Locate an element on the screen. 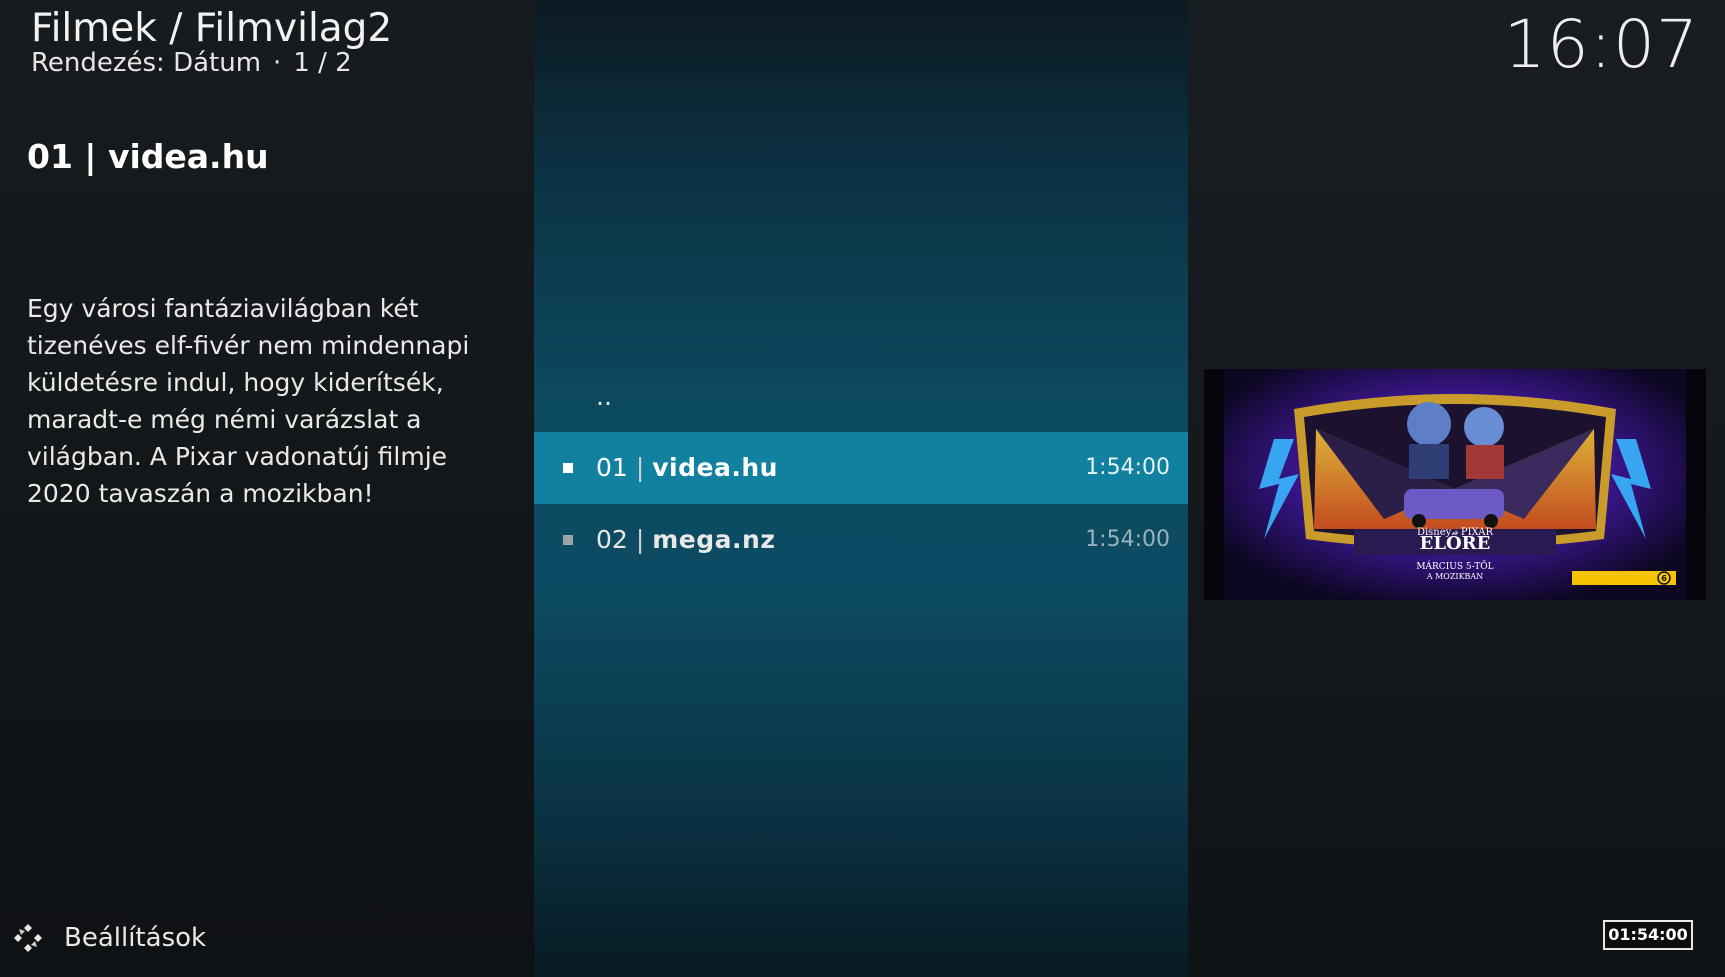 This screenshot has height=977, width=1725. clock: 16:07 is located at coordinates (1601, 44).